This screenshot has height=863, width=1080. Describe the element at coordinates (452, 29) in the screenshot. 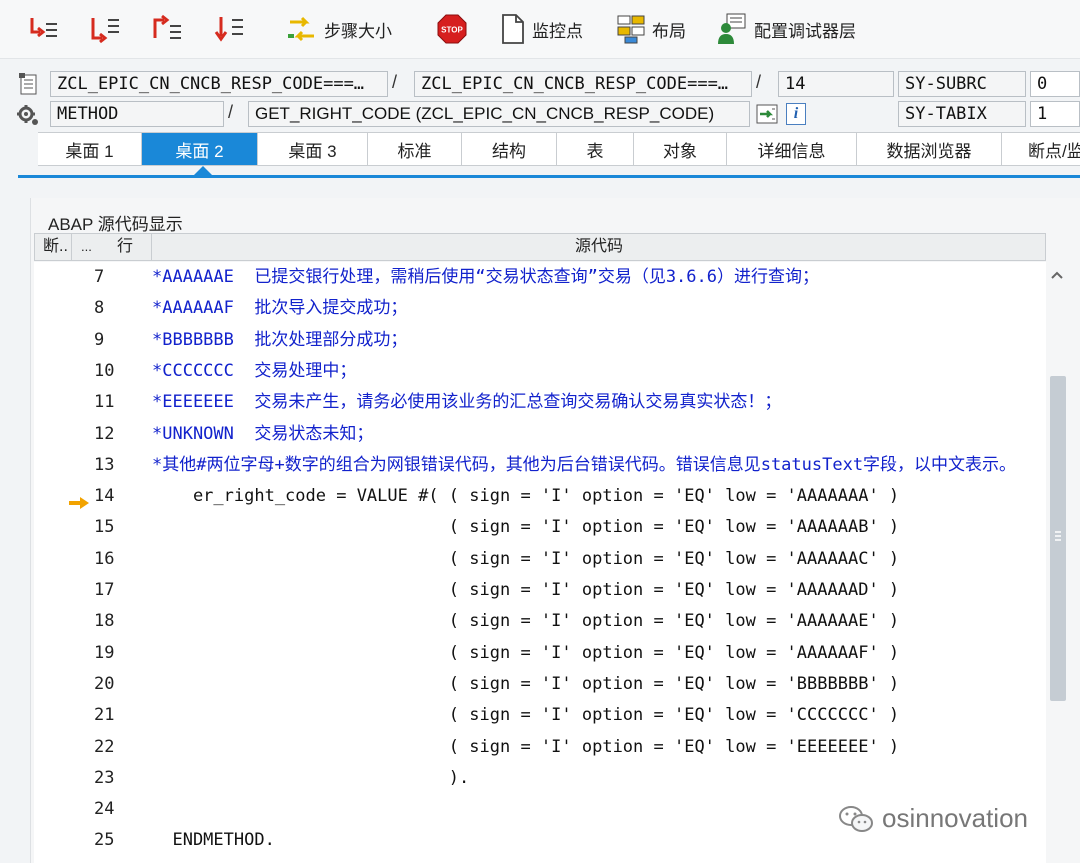

I see `stop-button: STOP` at that location.